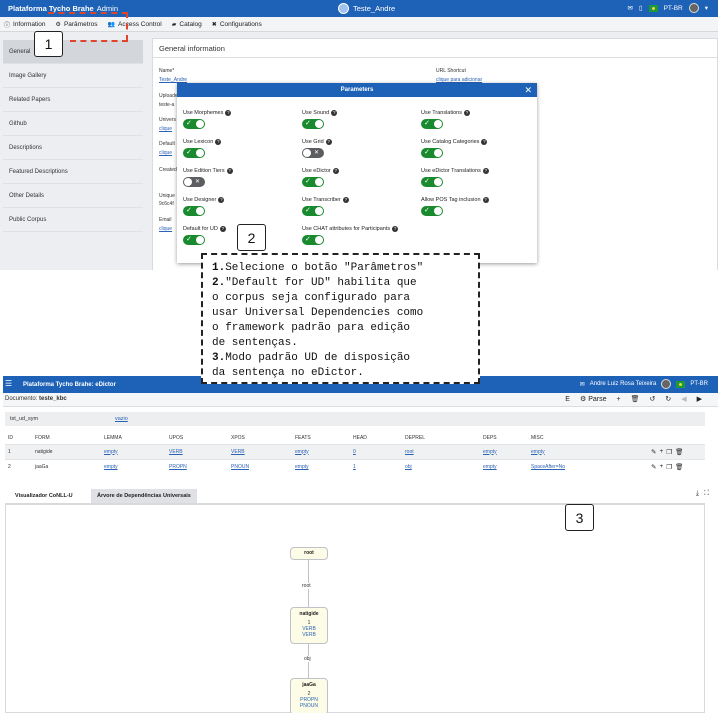  I want to click on toolbar: E ⚙ Parse + 🗑 ↺ ↻ ◀ ▶, so click(633, 399).